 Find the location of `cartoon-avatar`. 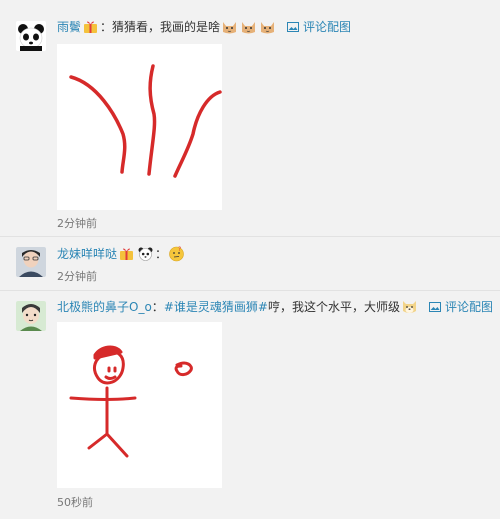

cartoon-avatar is located at coordinates (31, 316).